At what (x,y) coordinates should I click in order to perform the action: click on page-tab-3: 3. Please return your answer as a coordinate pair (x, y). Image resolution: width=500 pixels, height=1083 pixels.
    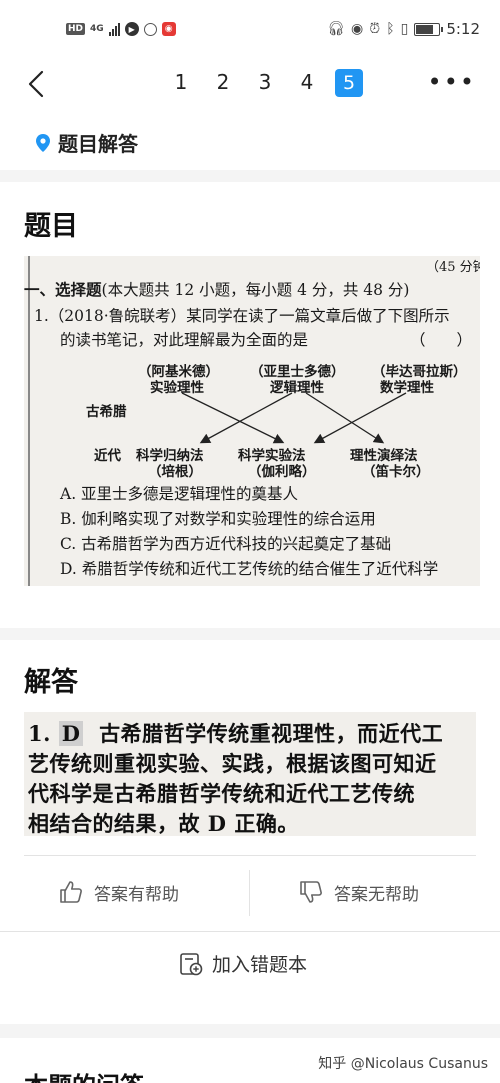
    Looking at the image, I should click on (265, 82).